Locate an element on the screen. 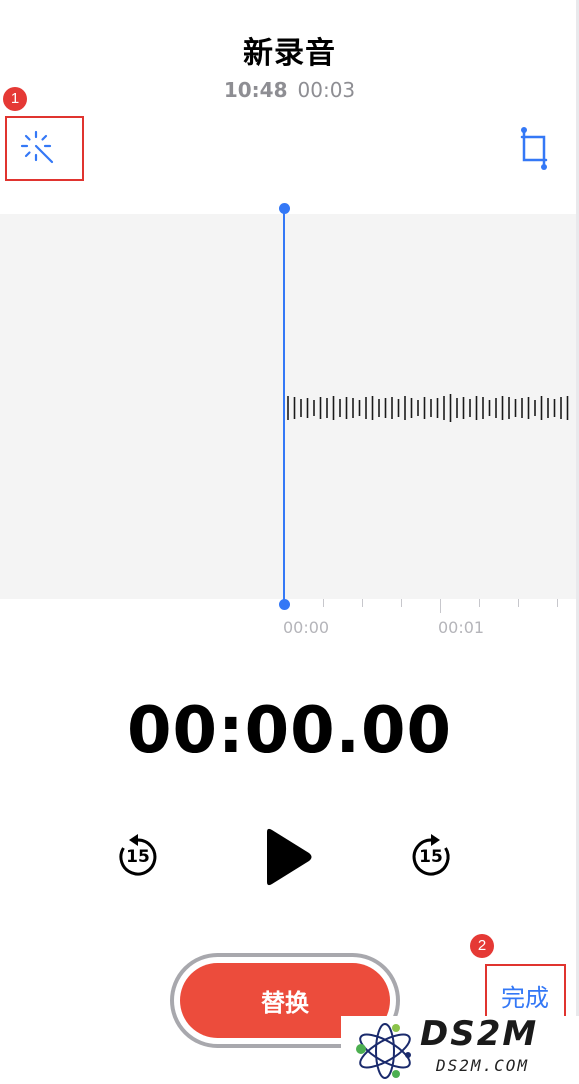 The image size is (579, 1084). play-icon is located at coordinates (289, 857).